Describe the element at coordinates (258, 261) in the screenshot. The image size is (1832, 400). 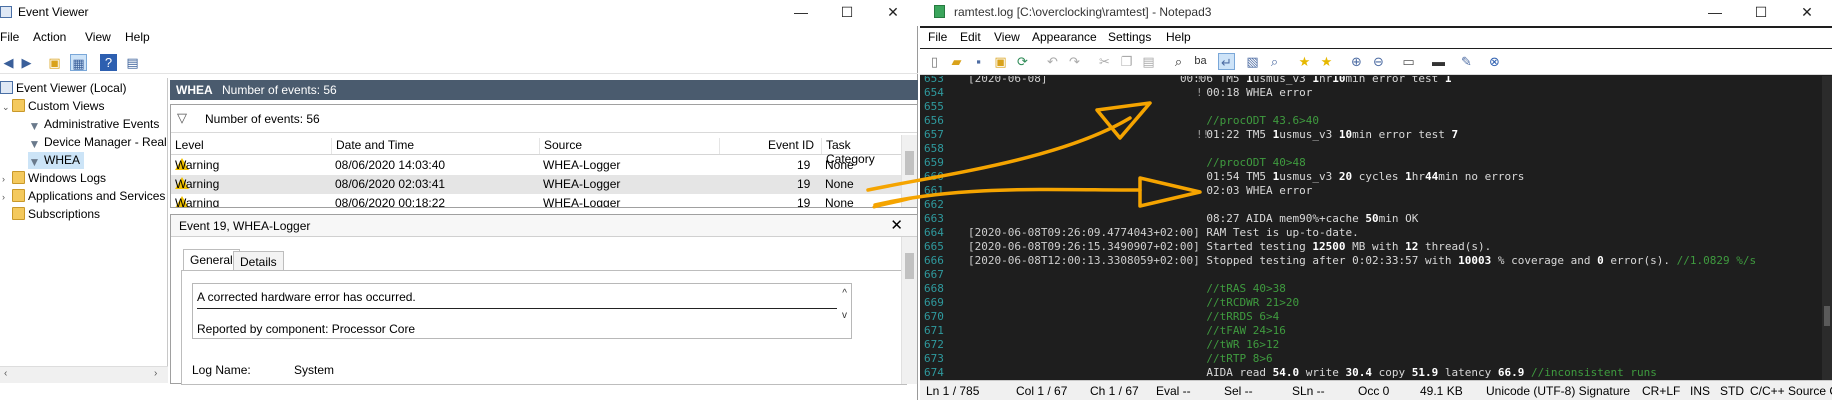
I see `tab-details: Details` at that location.